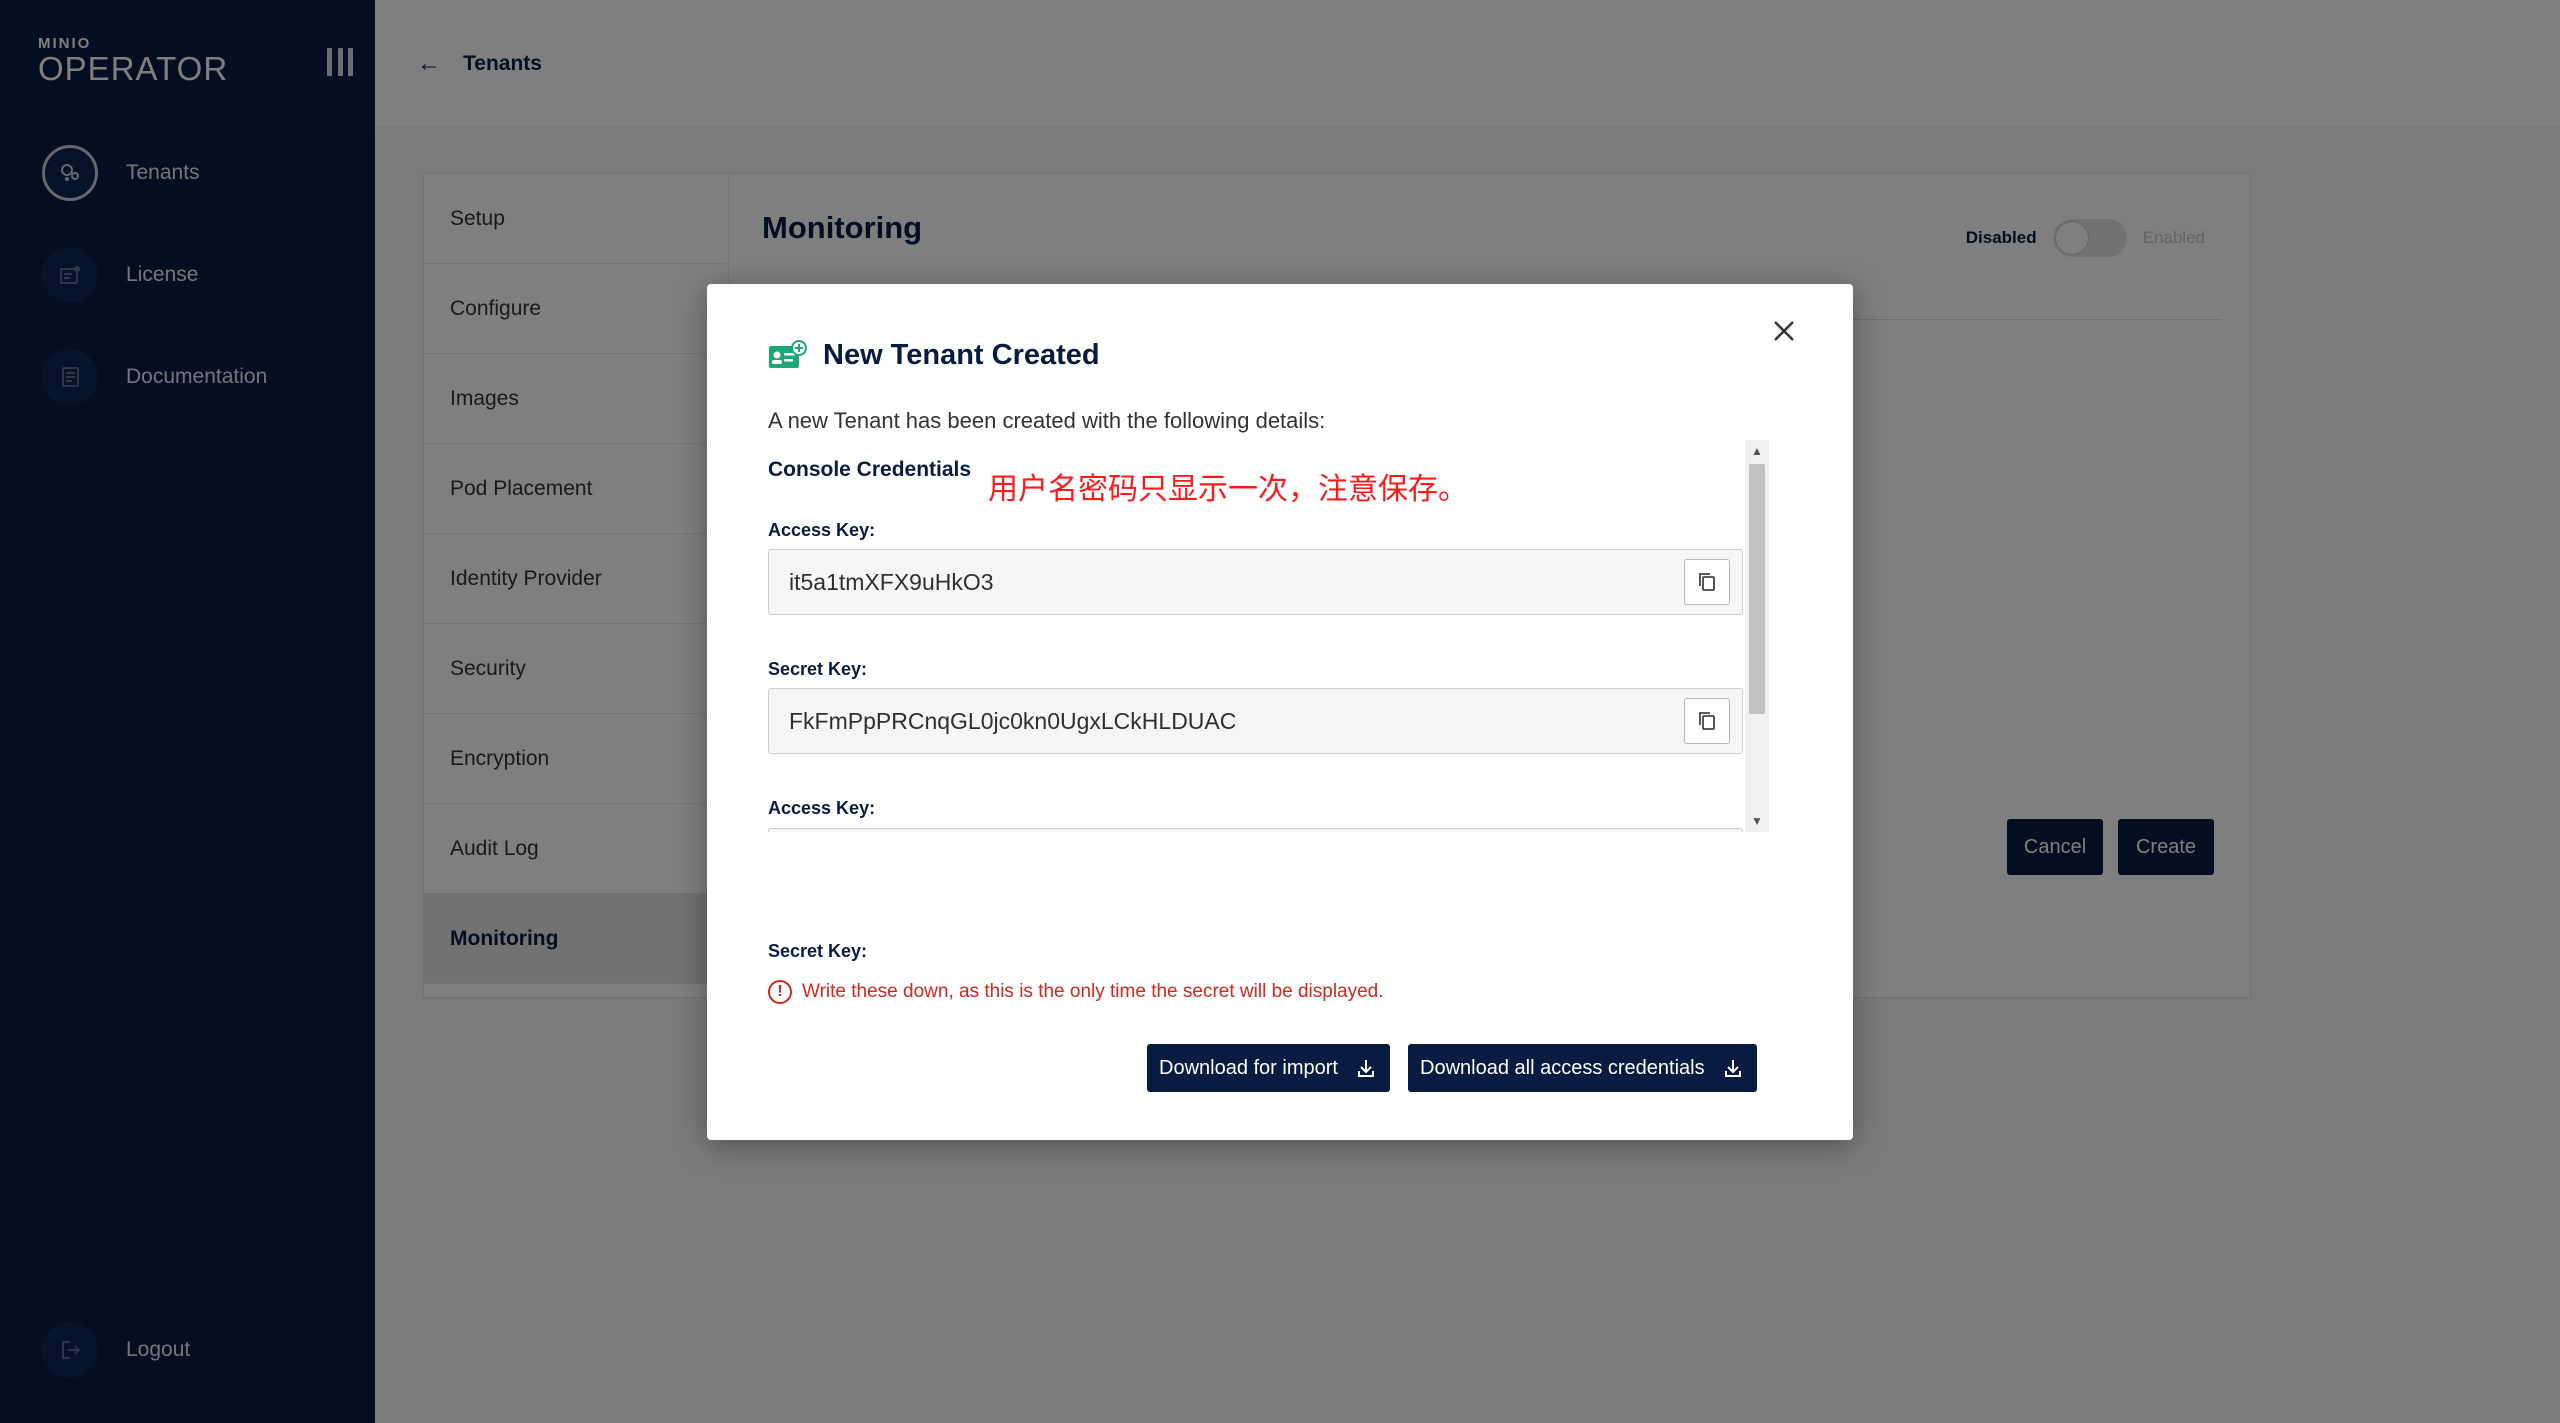  Describe the element at coordinates (788, 353) in the screenshot. I see `tenant-card-icon` at that location.